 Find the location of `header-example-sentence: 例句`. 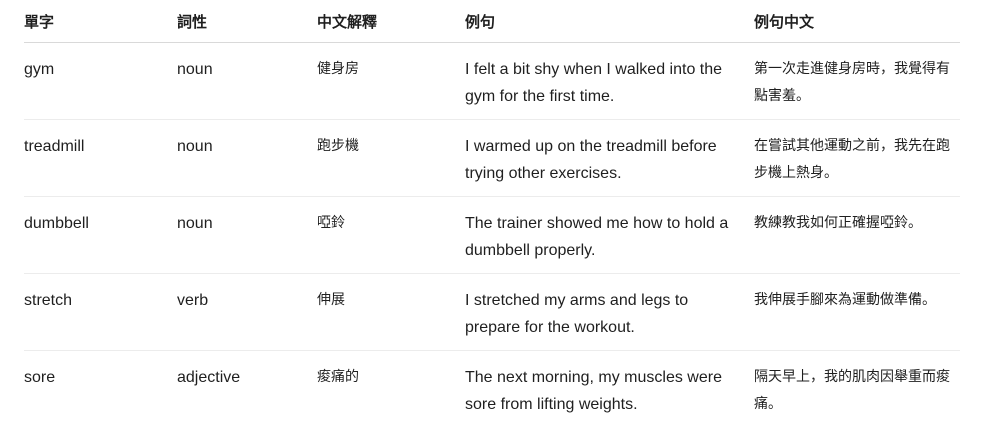

header-example-sentence: 例句 is located at coordinates (609, 21).